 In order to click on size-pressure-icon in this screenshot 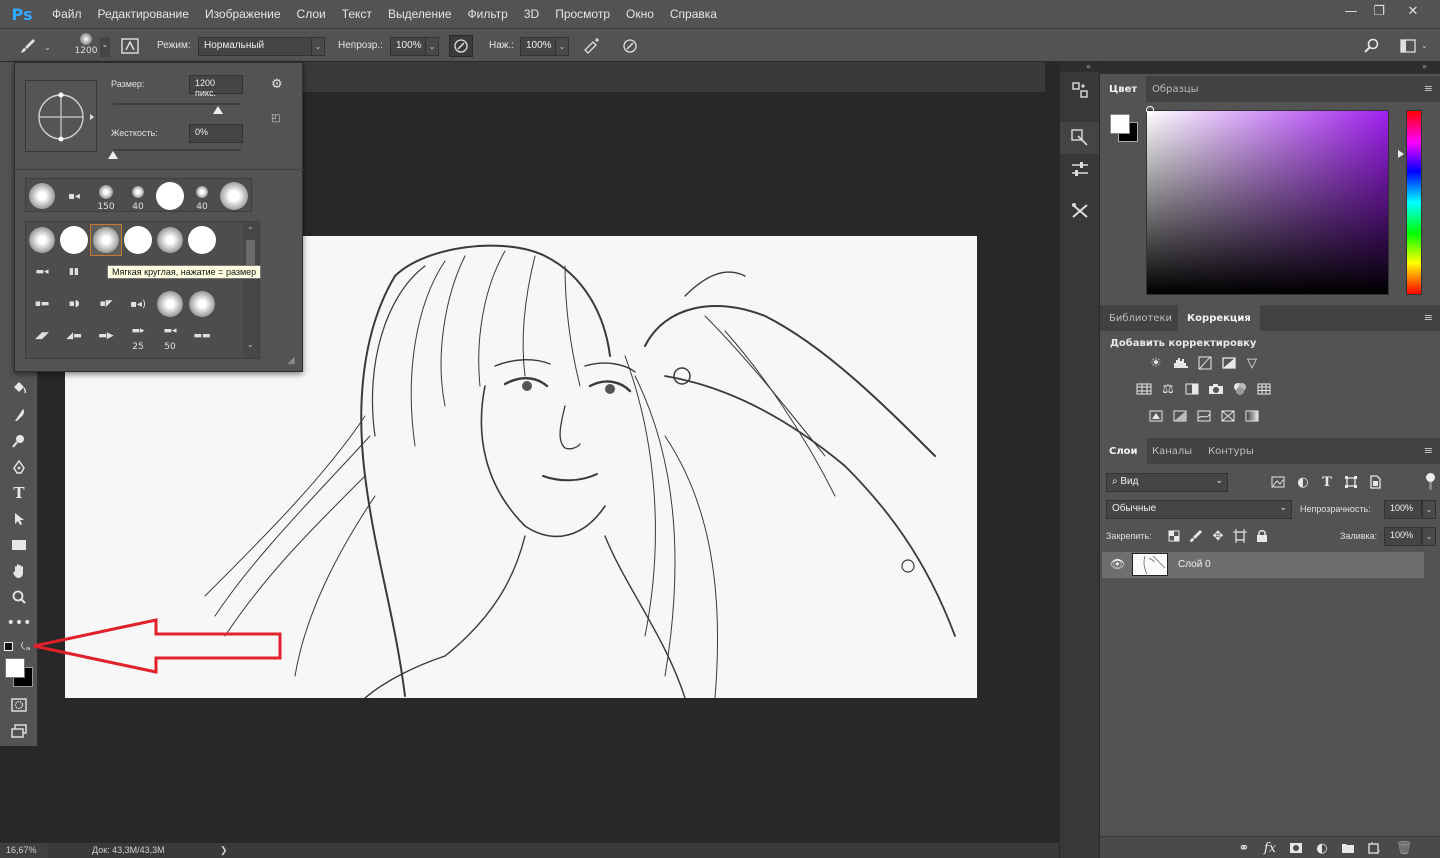, I will do `click(630, 46)`.